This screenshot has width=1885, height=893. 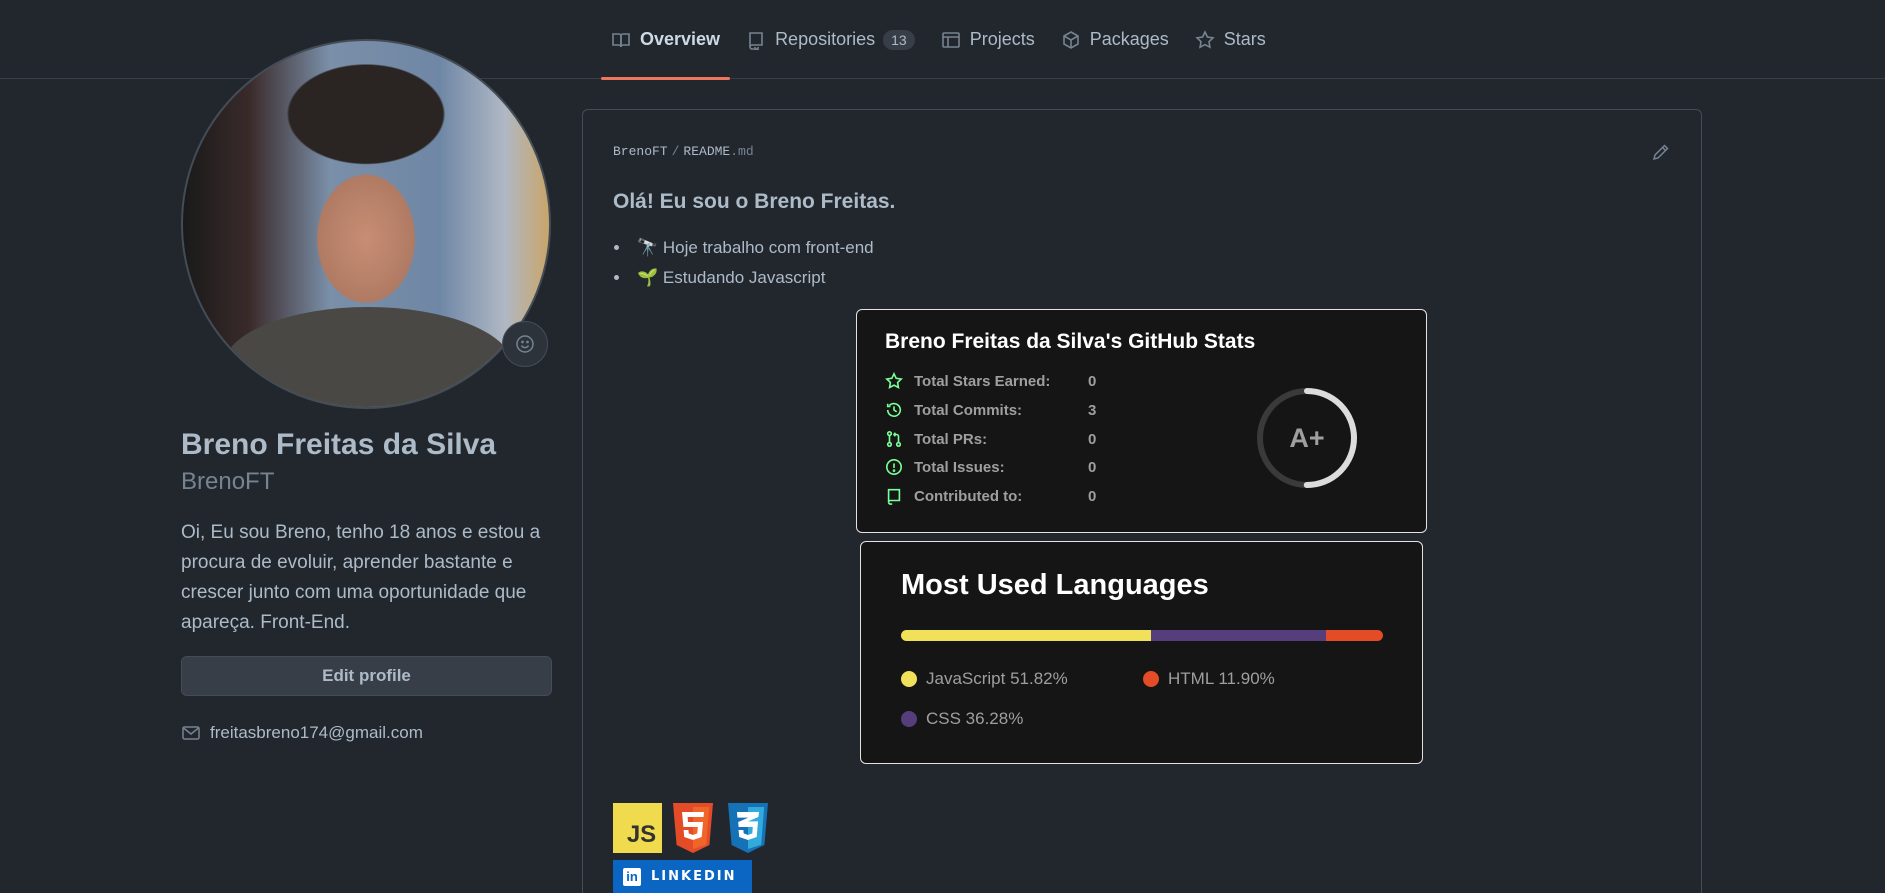 I want to click on pencil-icon, so click(x=1660, y=152).